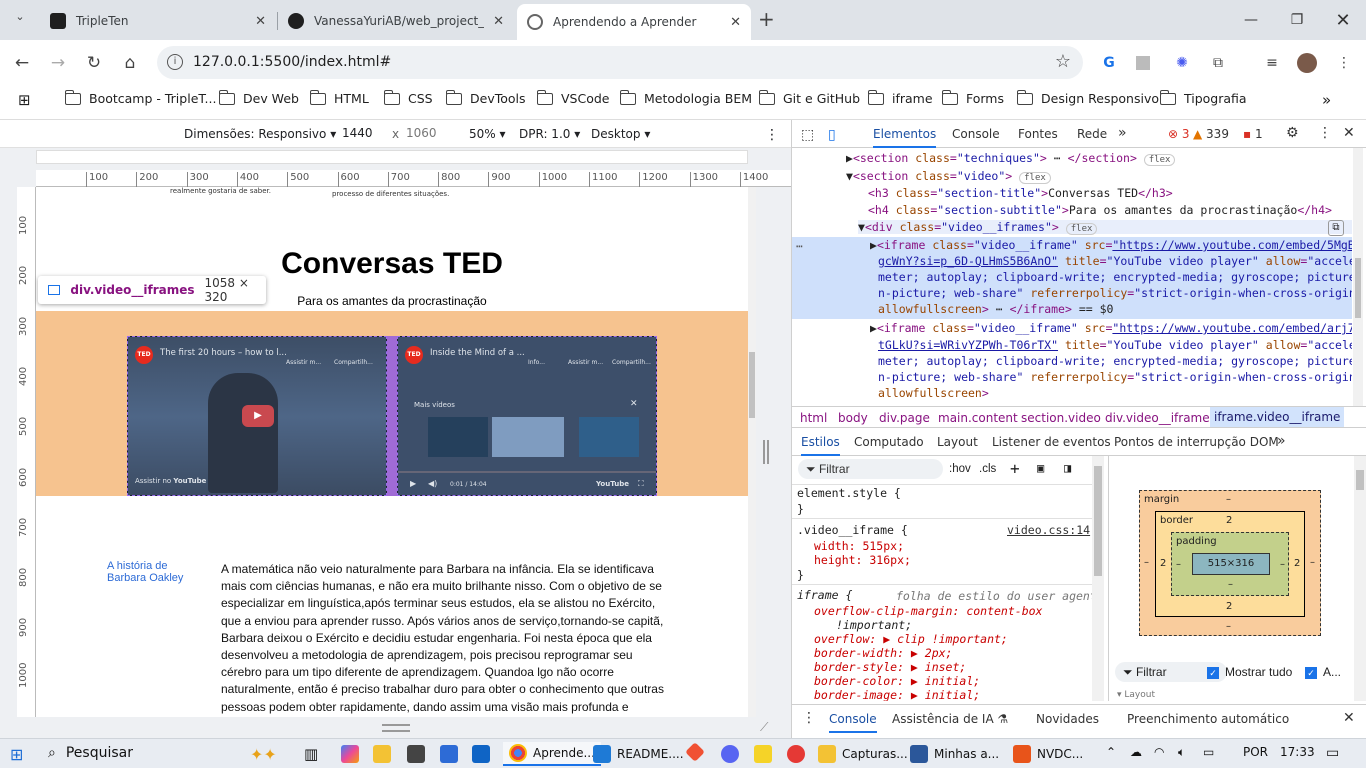 The image size is (1366, 768). I want to click on tab-console: Console, so click(976, 134).